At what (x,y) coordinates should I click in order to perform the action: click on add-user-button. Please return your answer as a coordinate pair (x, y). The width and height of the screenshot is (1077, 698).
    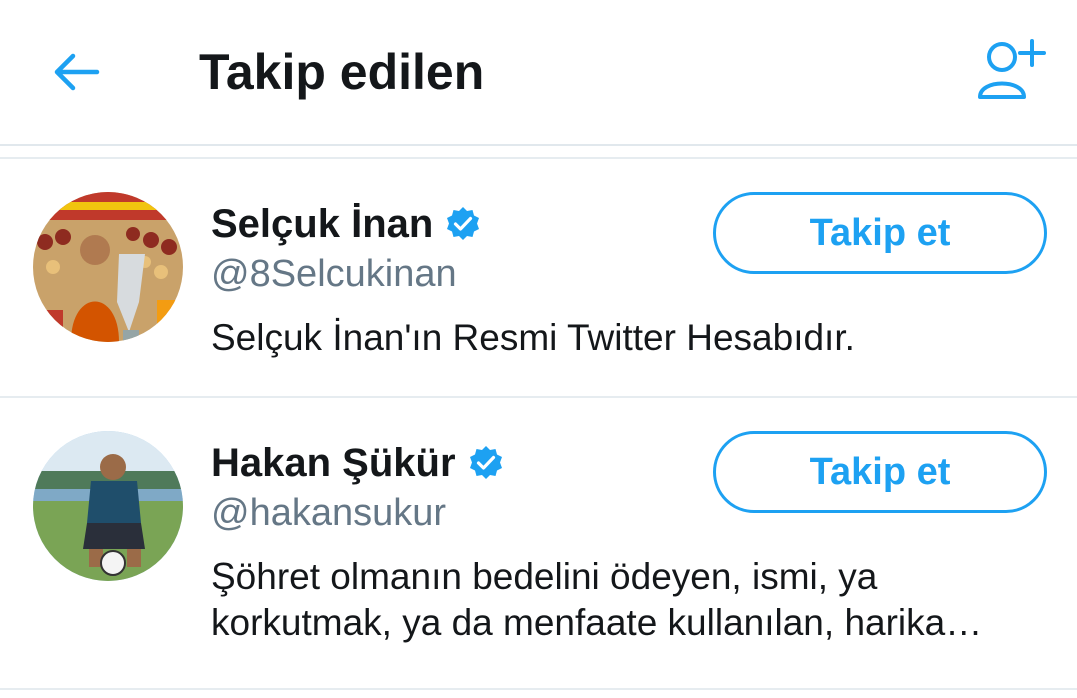
    Looking at the image, I should click on (1012, 68).